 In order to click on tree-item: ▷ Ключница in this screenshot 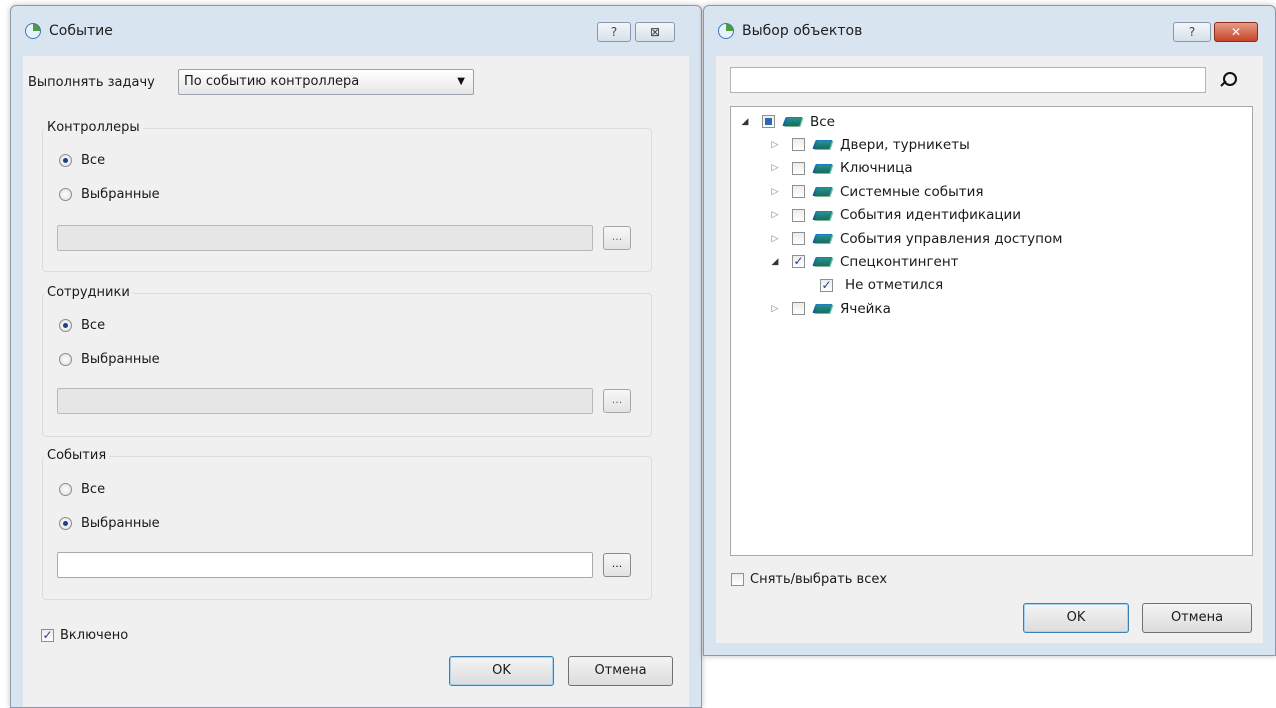, I will do `click(841, 168)`.